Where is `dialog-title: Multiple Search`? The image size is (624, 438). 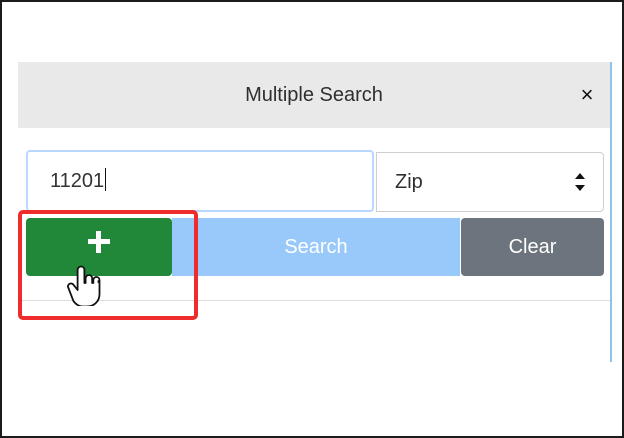
dialog-title: Multiple Search is located at coordinates (314, 95).